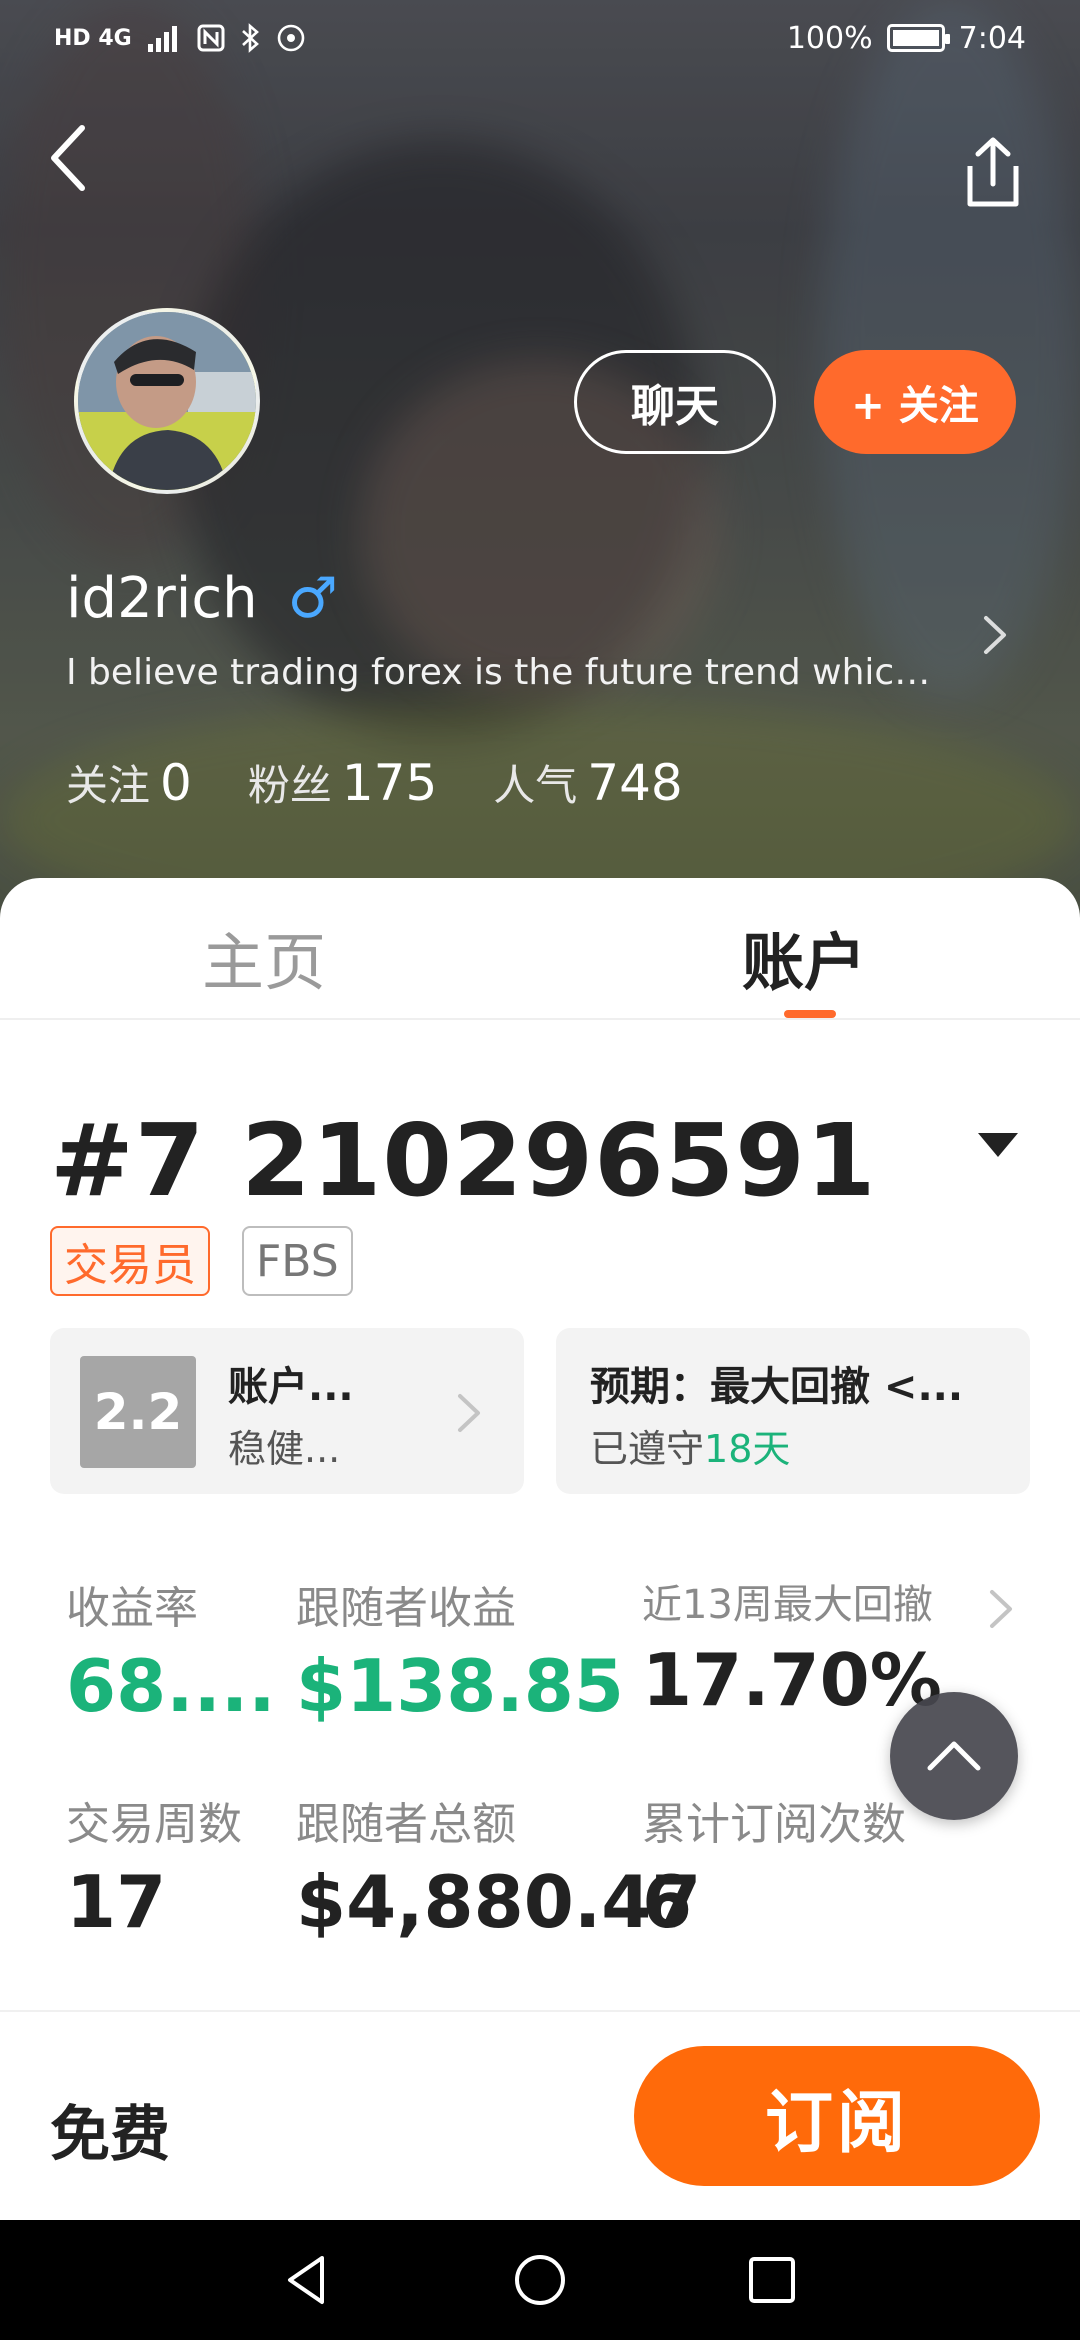  I want to click on battery-percent: 100%, so click(829, 38).